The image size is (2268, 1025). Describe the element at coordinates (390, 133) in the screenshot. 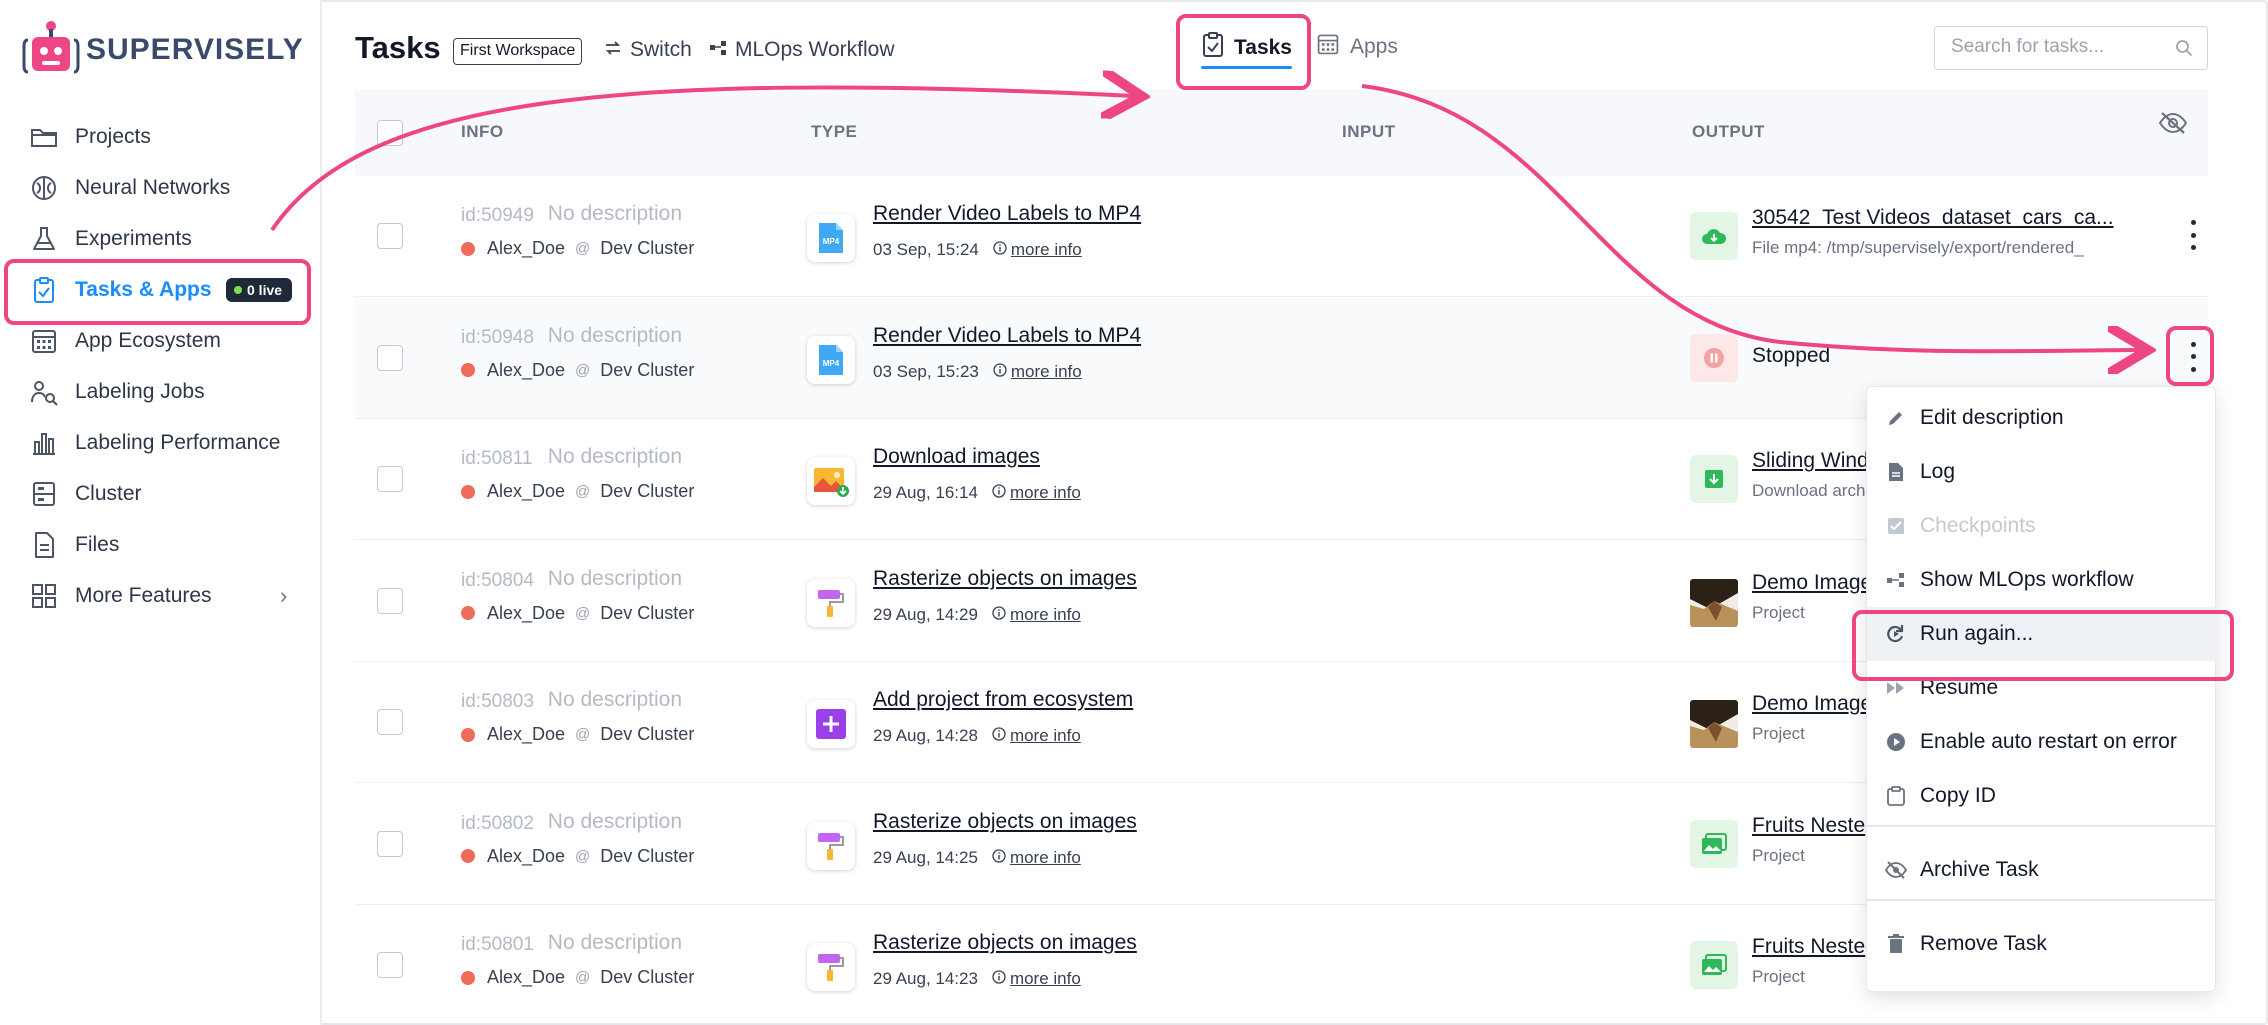

I see `select-all-checkbox` at that location.